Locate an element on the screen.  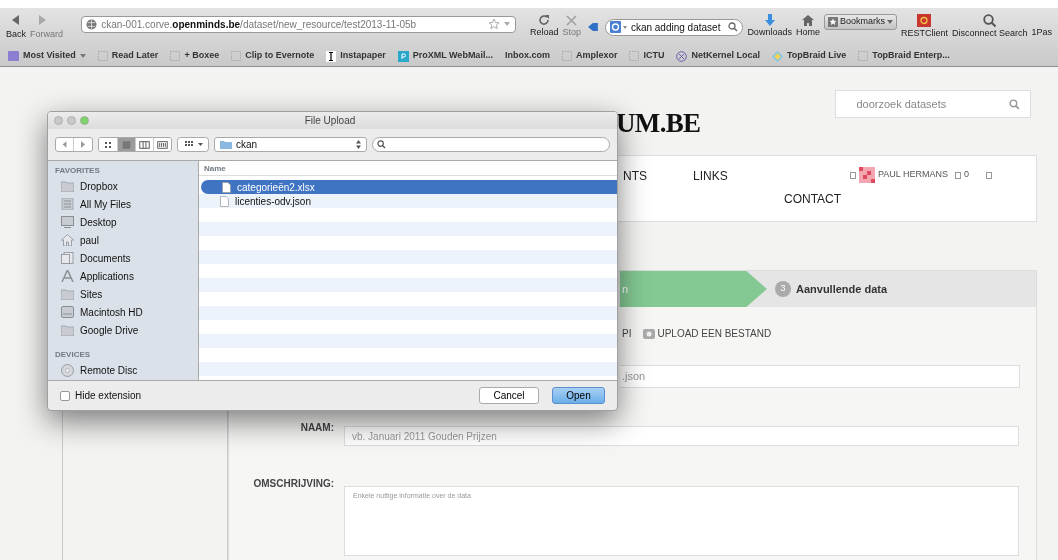
bookmark-link: Inbox.com is located at coordinates (527, 56).